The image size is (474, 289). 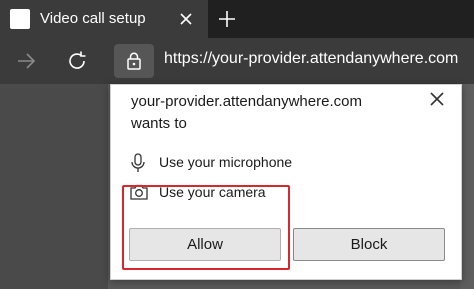 I want to click on tab-video-call-setup: Video call setup, so click(x=104, y=19).